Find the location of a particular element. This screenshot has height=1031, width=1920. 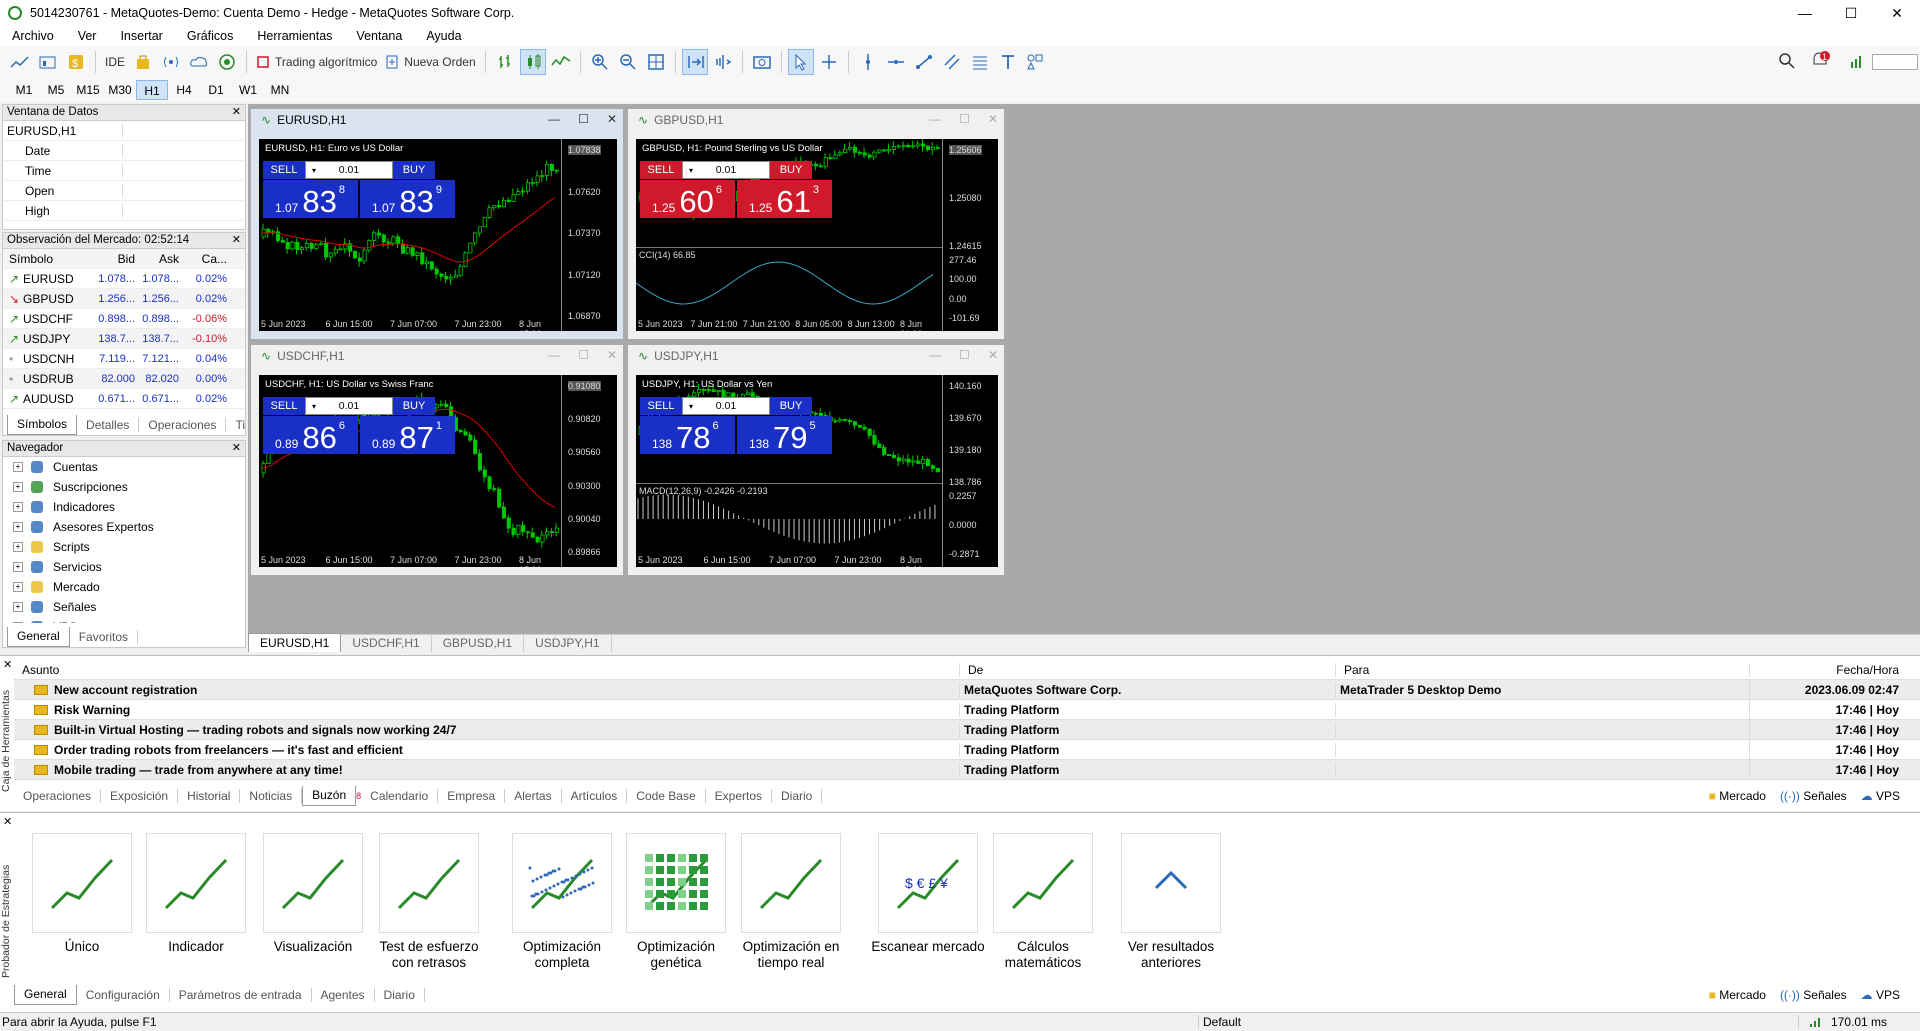

algo-trading-button: Trading algorítmico is located at coordinates (316, 62).